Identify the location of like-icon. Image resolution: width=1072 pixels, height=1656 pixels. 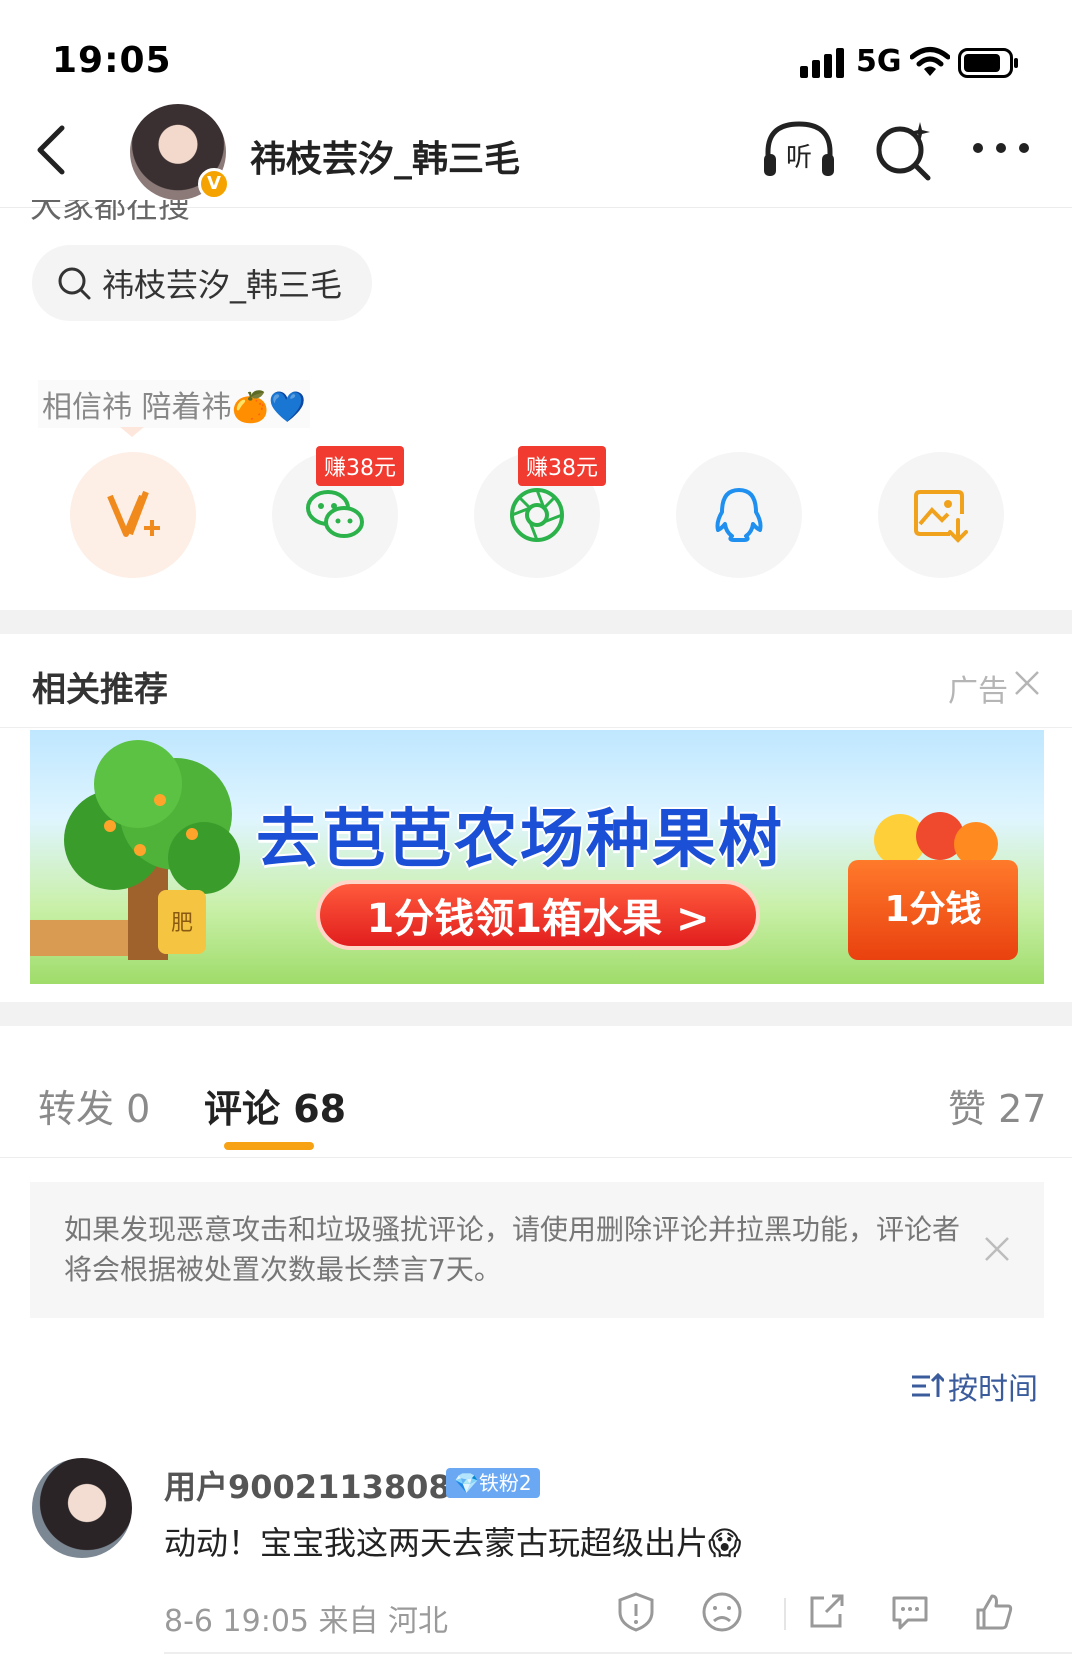
(994, 1612).